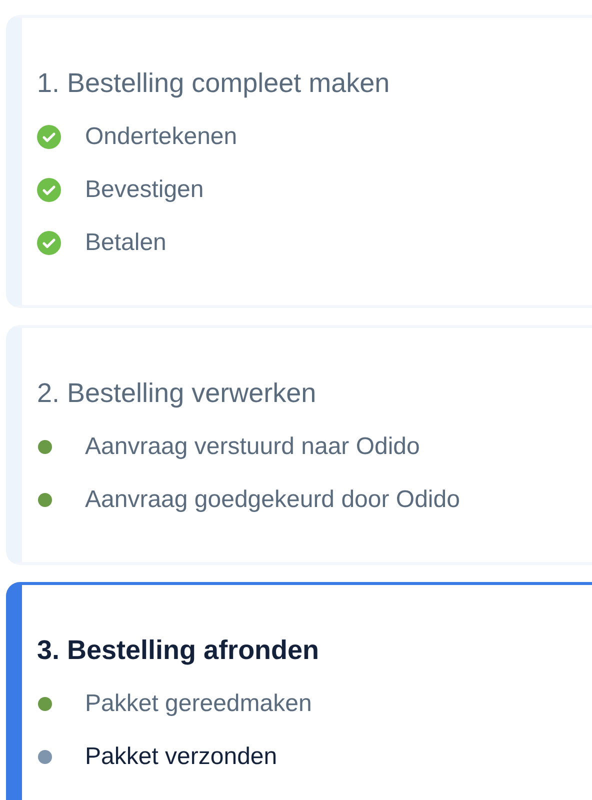  What do you see at coordinates (161, 137) in the screenshot?
I see `step-label: Ondertekenen` at bounding box center [161, 137].